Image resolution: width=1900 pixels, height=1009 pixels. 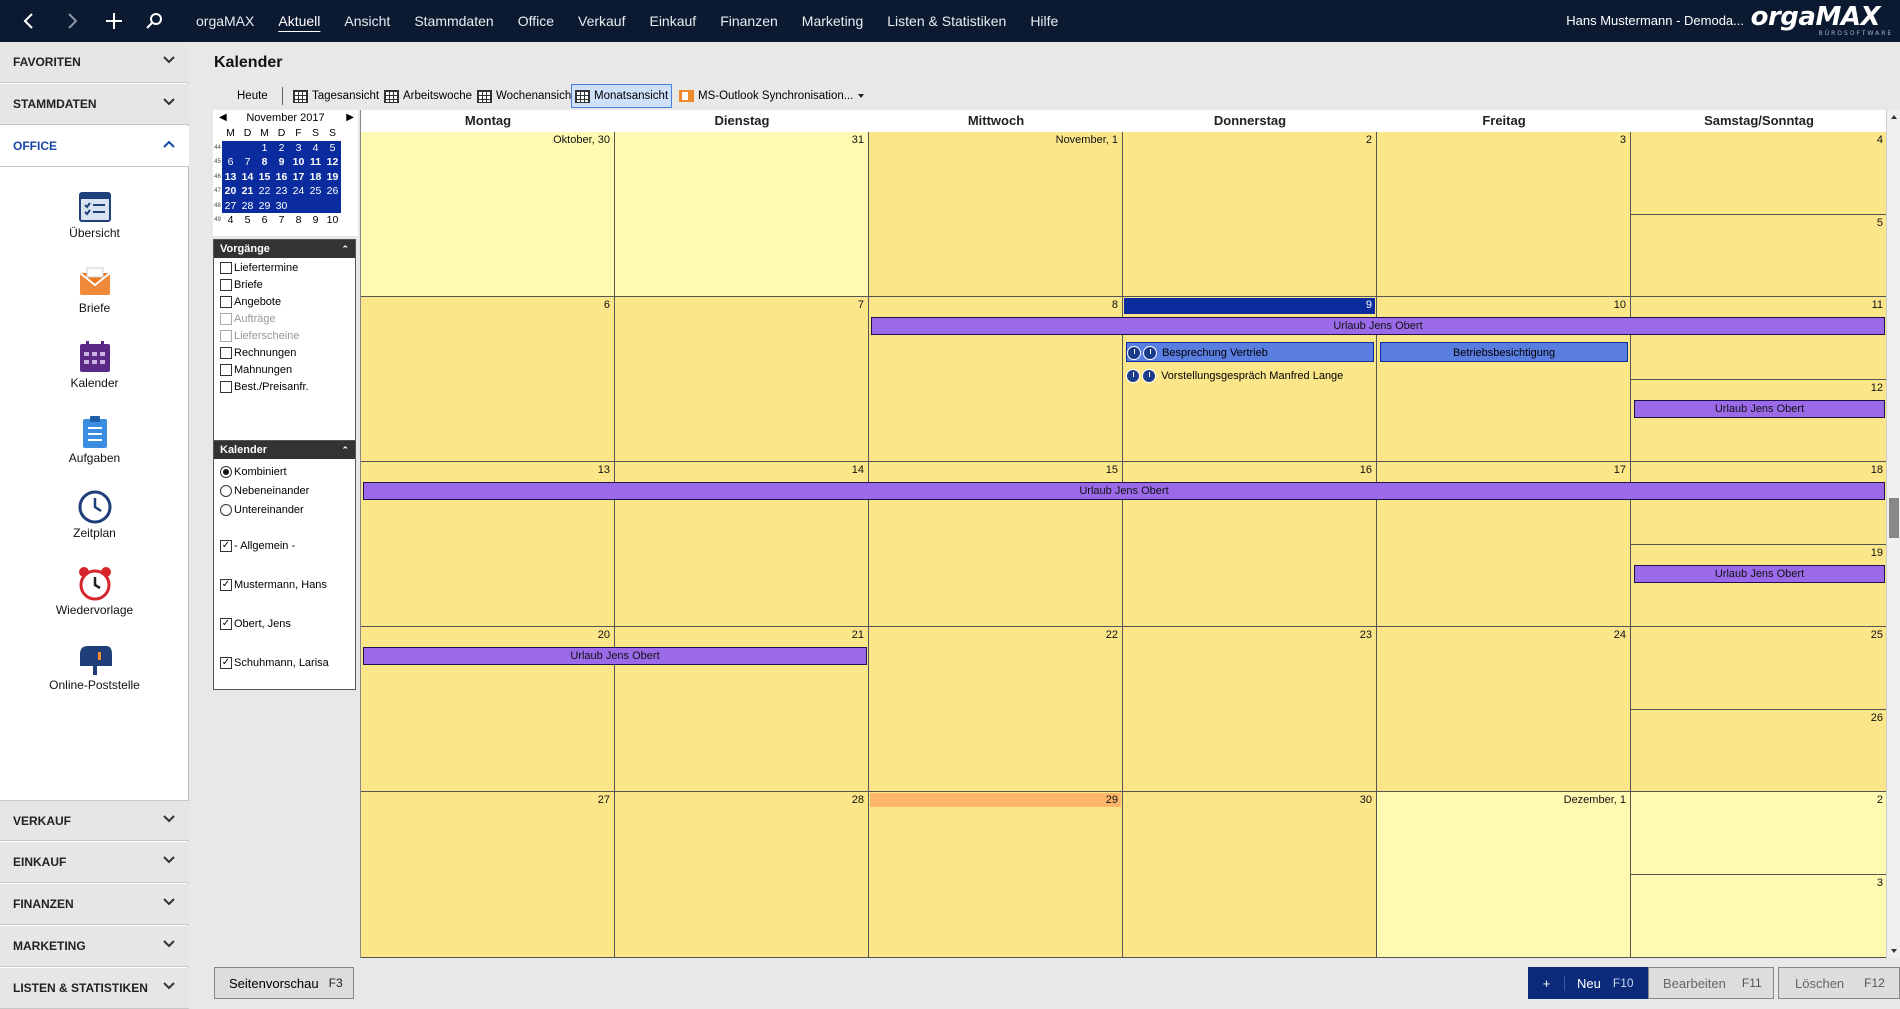 I want to click on checkbox-briefe: Briefe, so click(x=241, y=285).